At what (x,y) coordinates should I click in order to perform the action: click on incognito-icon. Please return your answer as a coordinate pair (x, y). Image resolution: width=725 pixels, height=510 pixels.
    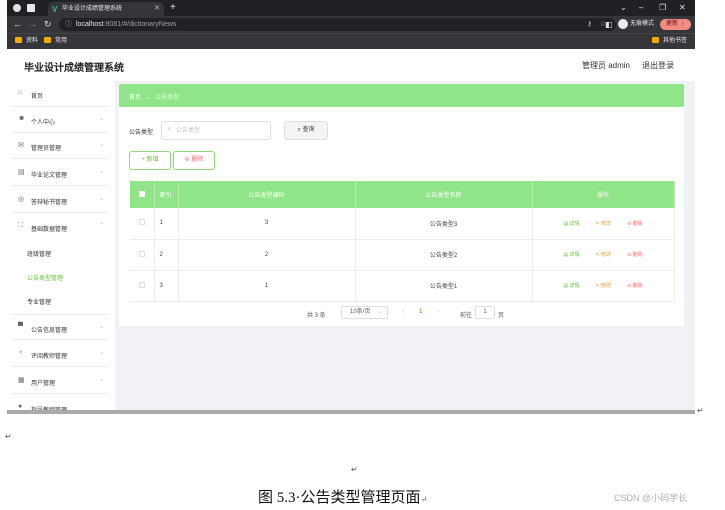
    Looking at the image, I should click on (623, 24).